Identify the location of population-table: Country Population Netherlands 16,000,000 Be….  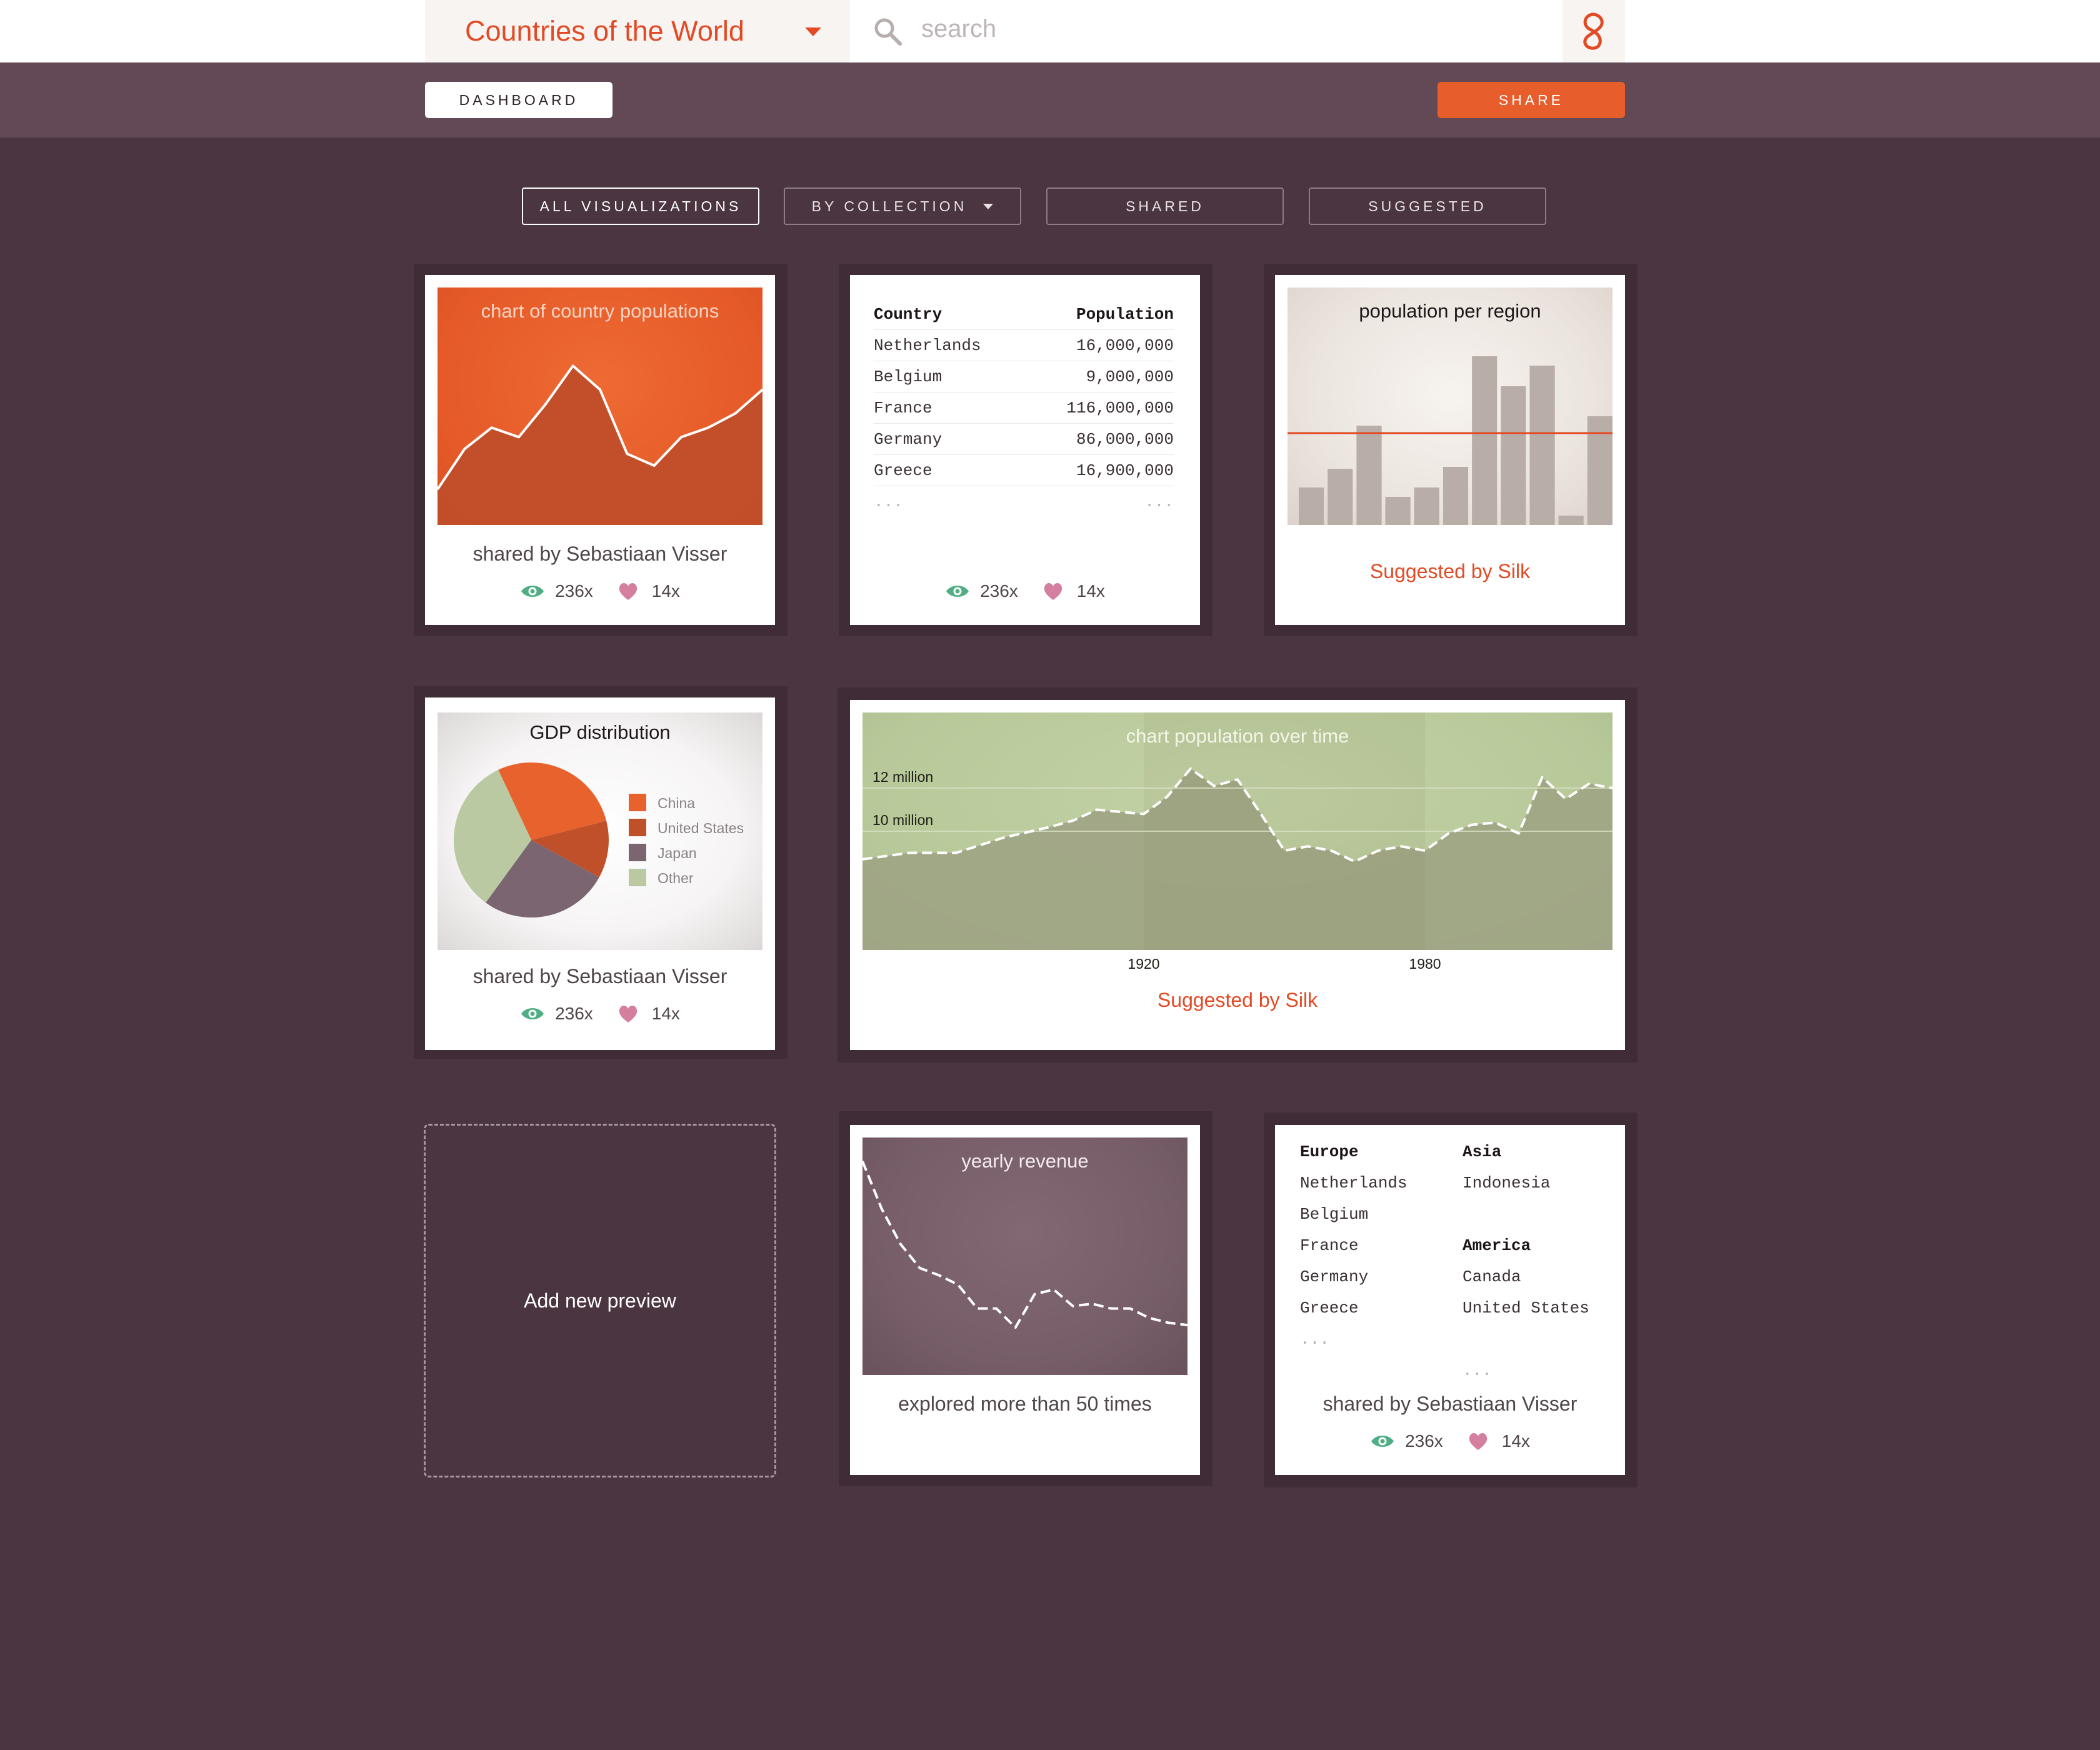
(1024, 408).